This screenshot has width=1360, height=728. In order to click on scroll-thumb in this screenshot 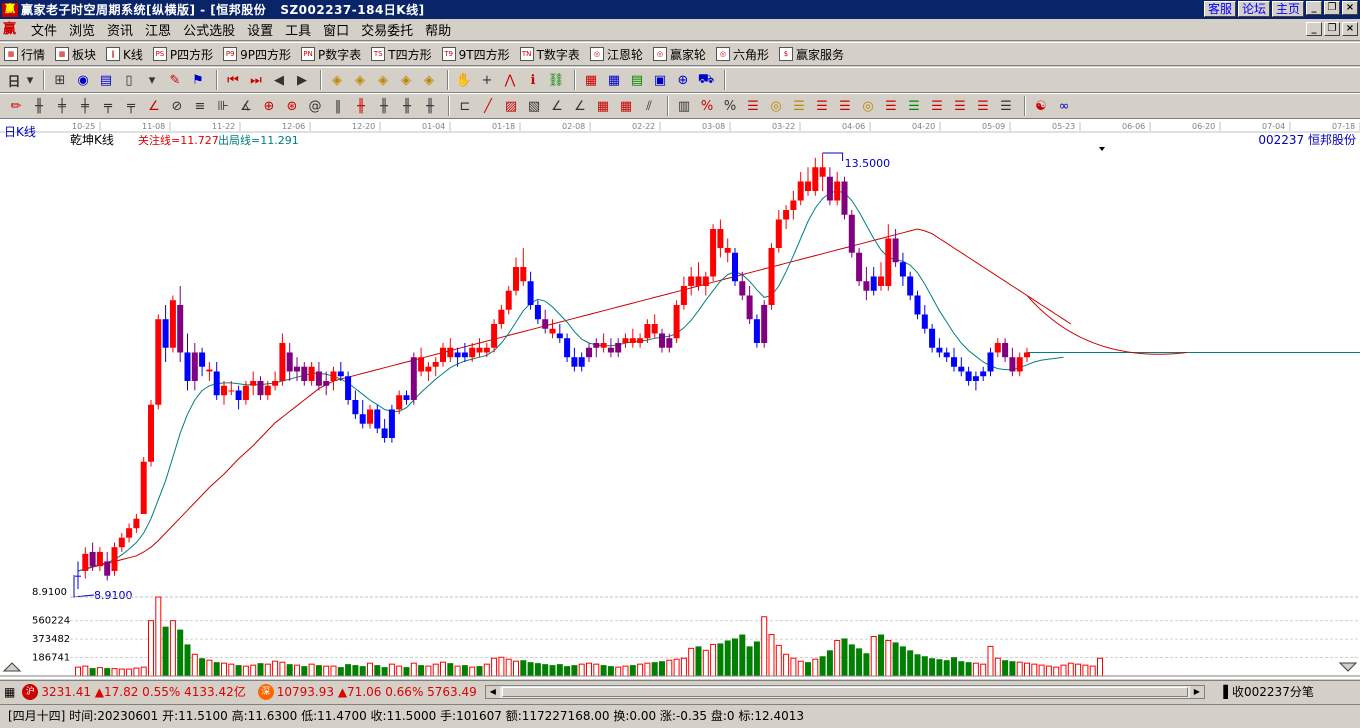, I will do `click(844, 691)`.